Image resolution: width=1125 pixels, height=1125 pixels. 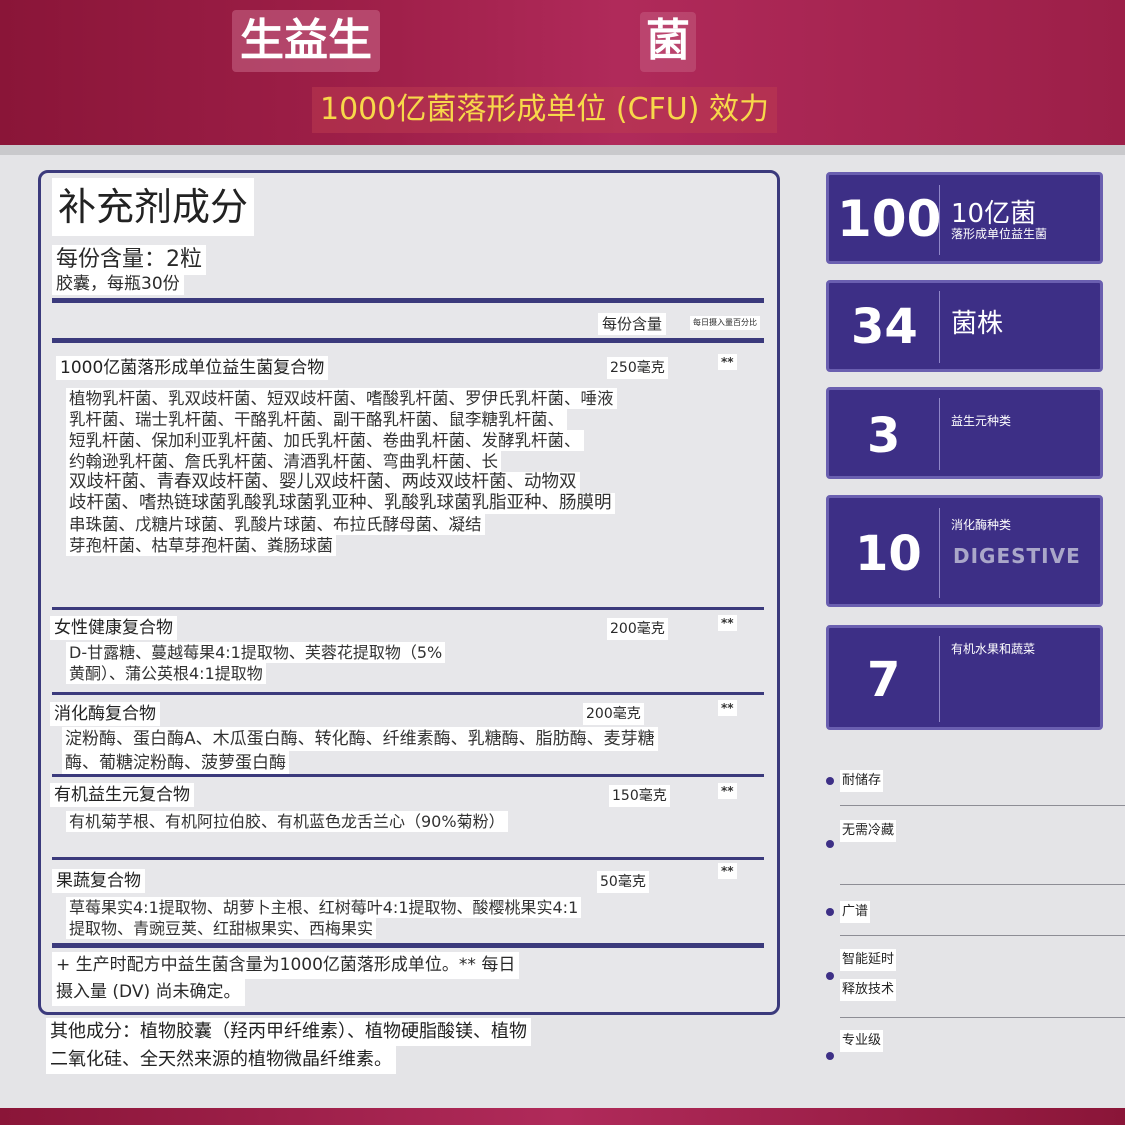 I want to click on stat-card-enzymes: 10 消化酶种类 DIGESTIVE, so click(x=964, y=551).